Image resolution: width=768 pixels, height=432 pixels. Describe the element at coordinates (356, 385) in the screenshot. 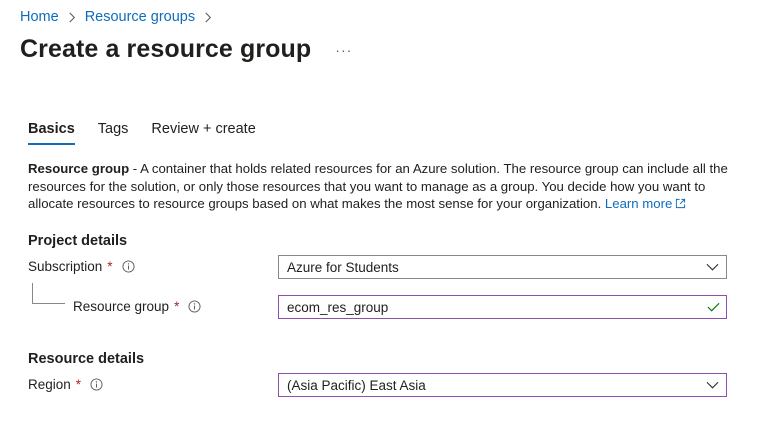

I see `region-value: (Asia Pacific) East Asia` at that location.